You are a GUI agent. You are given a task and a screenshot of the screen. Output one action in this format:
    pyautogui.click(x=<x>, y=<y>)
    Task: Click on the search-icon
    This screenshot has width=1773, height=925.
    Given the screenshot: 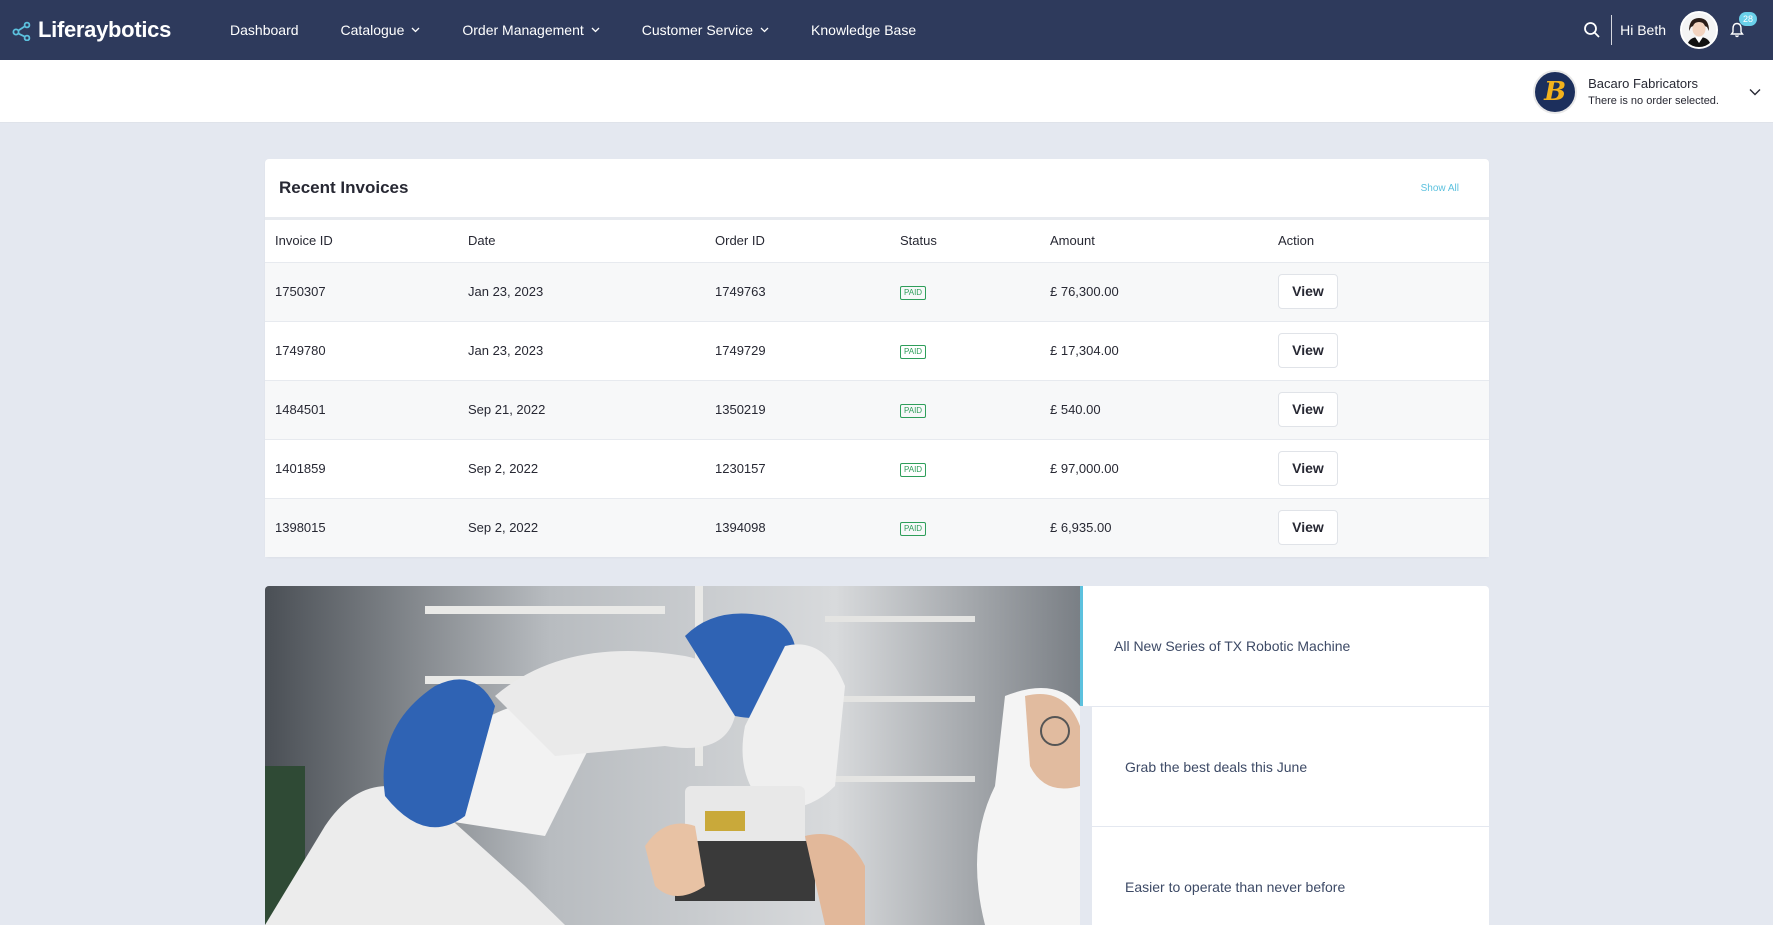 What is the action you would take?
    pyautogui.click(x=1592, y=30)
    